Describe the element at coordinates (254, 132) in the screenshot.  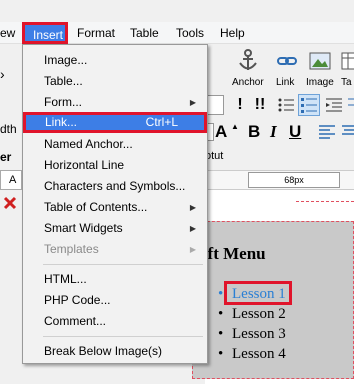
I see `bold-button: B` at that location.